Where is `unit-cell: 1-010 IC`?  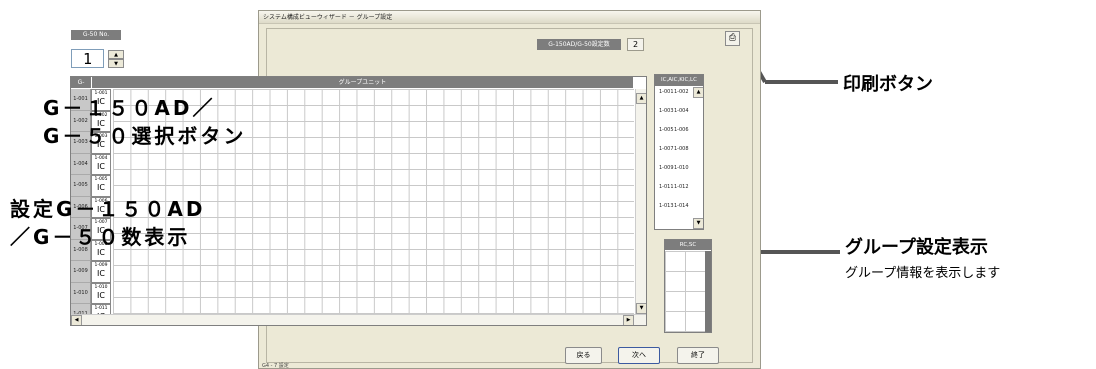 unit-cell: 1-010 IC is located at coordinates (101, 293).